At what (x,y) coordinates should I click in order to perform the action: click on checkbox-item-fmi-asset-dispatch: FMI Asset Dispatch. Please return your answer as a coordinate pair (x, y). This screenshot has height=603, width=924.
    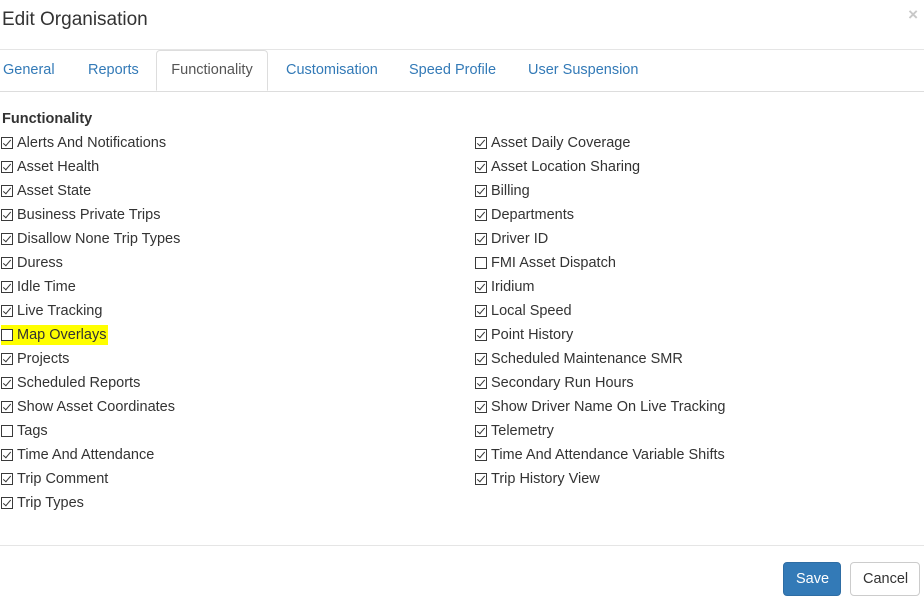
    Looking at the image, I should click on (600, 263).